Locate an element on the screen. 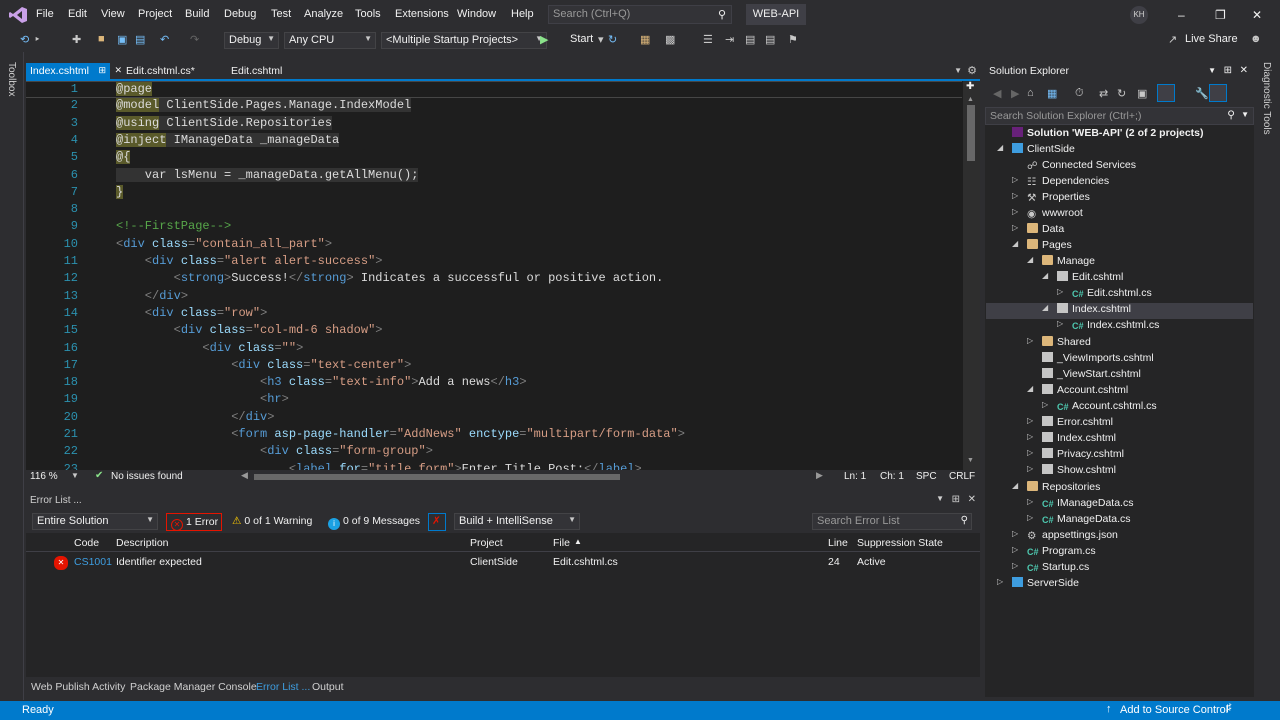  scroll-right-icon: ▶ is located at coordinates (819, 475).